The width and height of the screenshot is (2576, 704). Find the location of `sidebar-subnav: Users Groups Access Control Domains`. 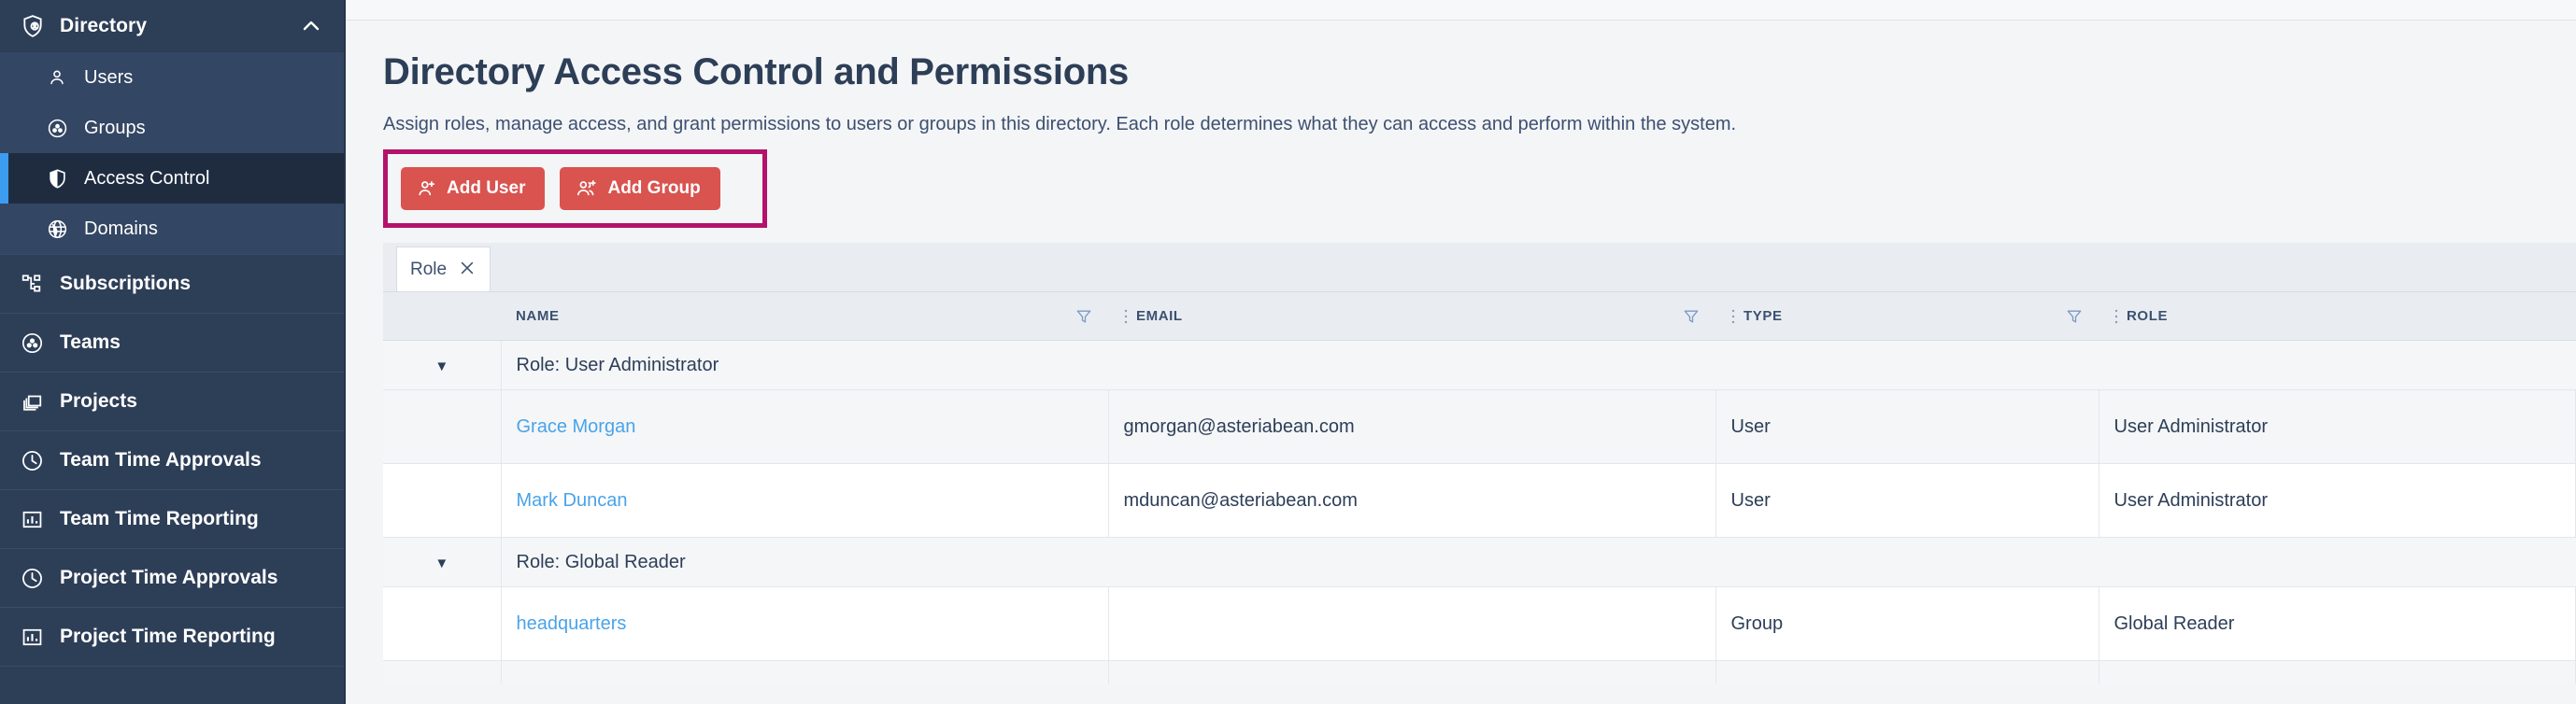

sidebar-subnav: Users Groups Access Control Domains is located at coordinates (173, 153).